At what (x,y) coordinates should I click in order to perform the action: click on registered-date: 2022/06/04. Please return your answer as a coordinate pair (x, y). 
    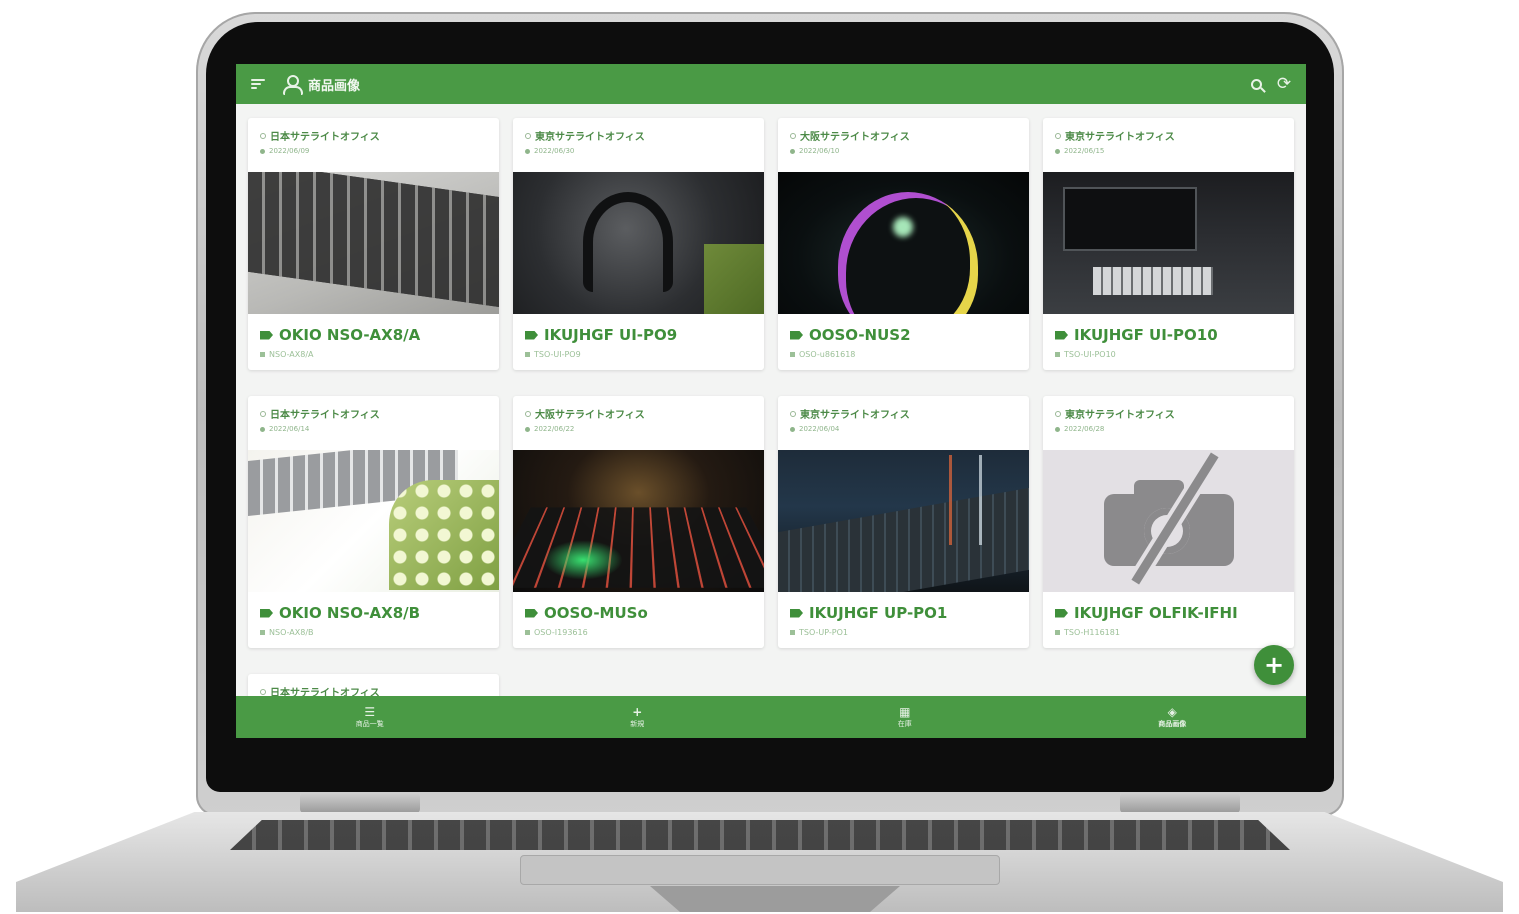
    Looking at the image, I should click on (903, 429).